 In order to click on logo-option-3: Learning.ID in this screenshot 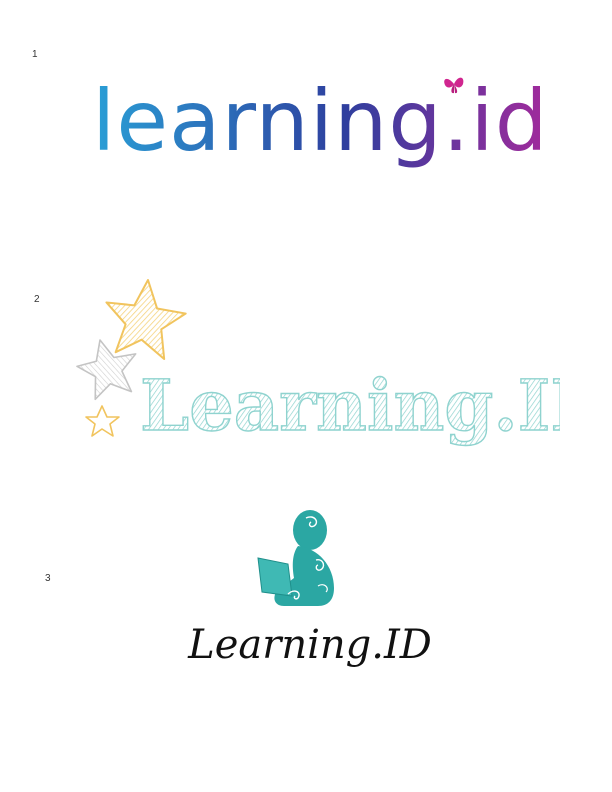, I will do `click(309, 589)`.